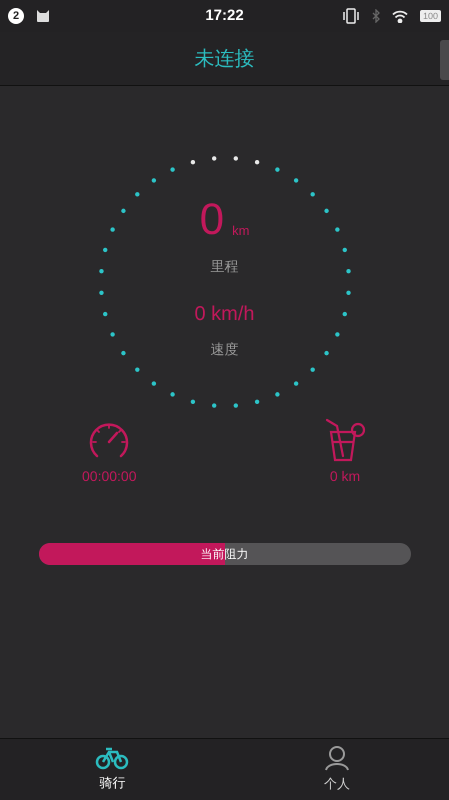  I want to click on tab-bar-item: 骑行, so click(112, 769).